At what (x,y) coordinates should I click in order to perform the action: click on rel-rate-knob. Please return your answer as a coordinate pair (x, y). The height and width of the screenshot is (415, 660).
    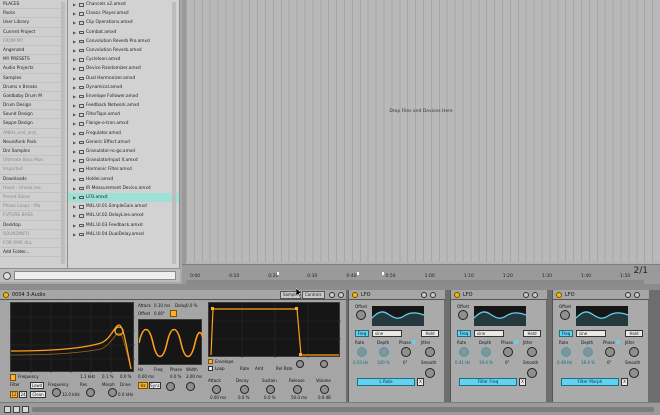
    Looking at the image, I should click on (300, 364).